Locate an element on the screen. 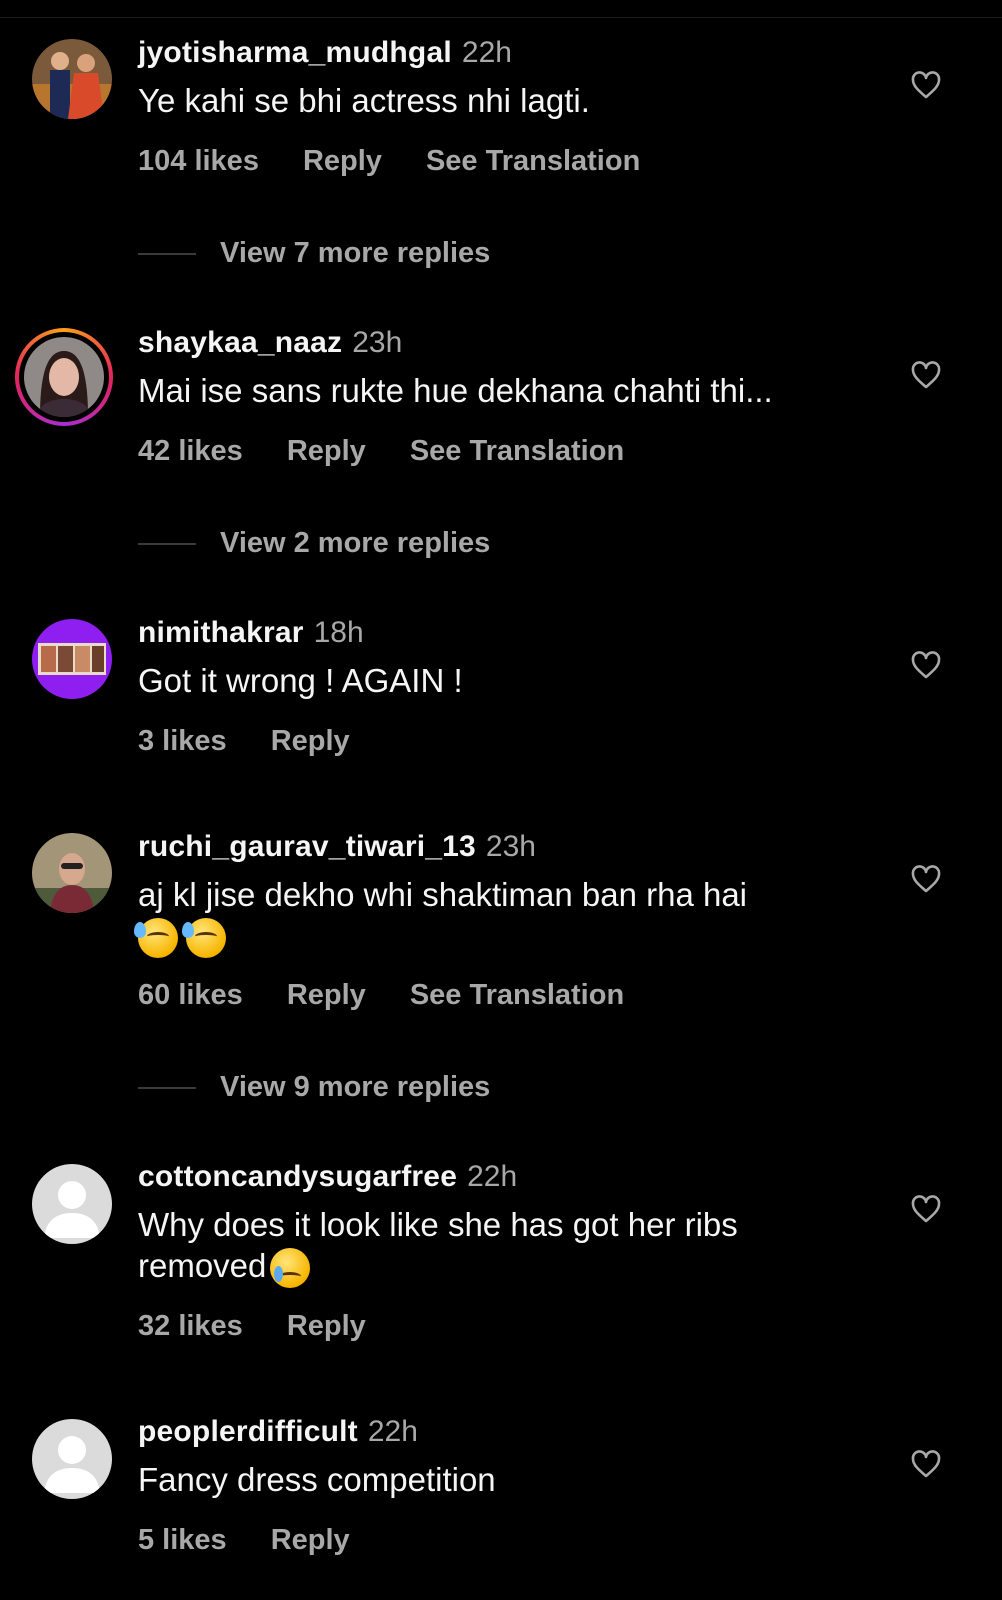  view-more-replies: View 9 more replies is located at coordinates (314, 1087).